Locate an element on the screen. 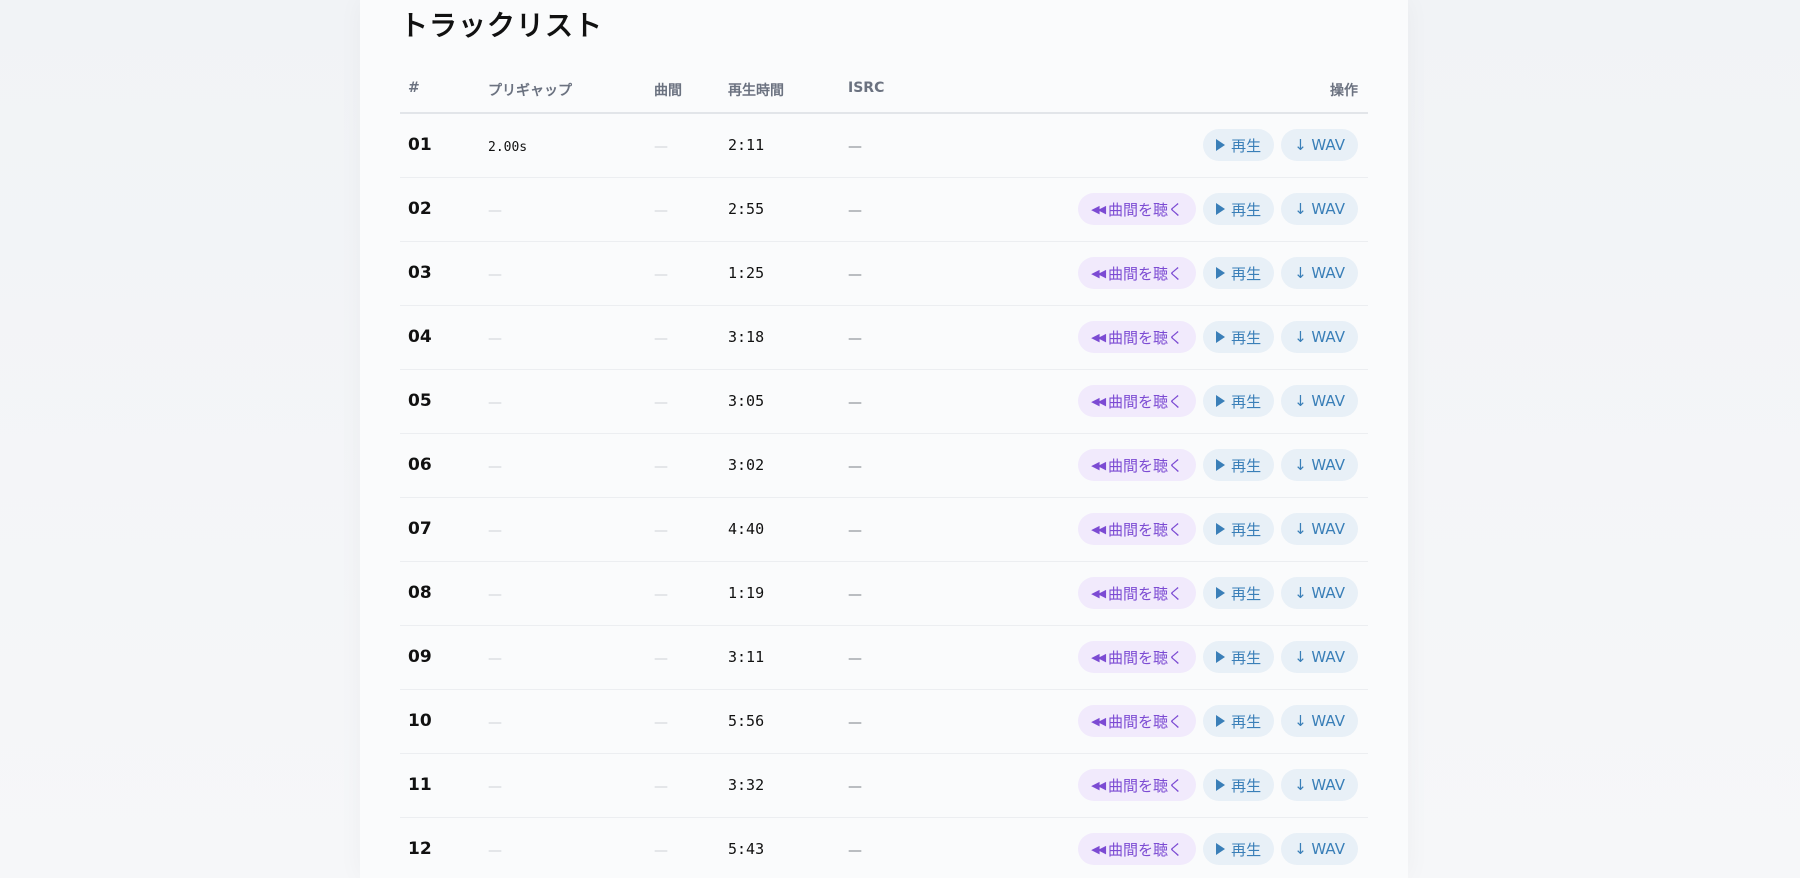 The image size is (1800, 878). track-duration-value: 4:40 is located at coordinates (746, 529).